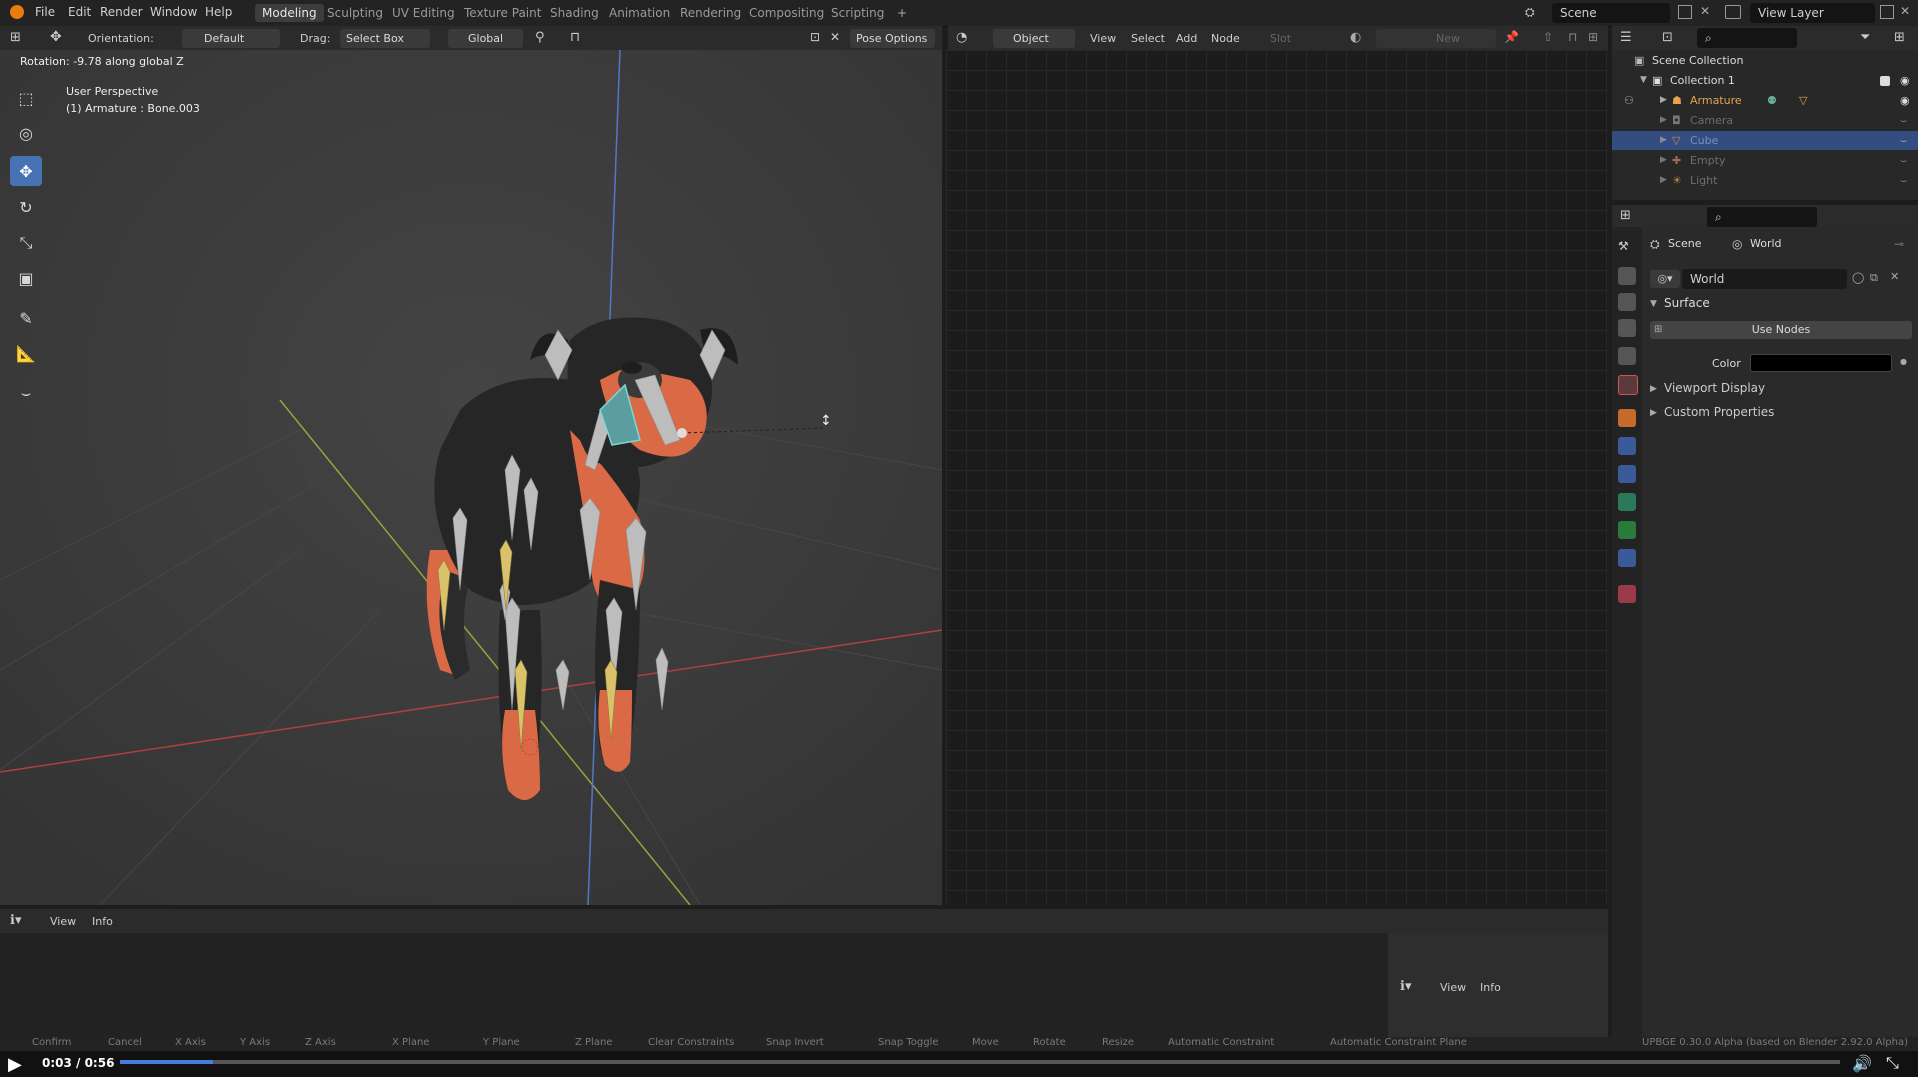 This screenshot has width=1918, height=1077. Describe the element at coordinates (815, 37) in the screenshot. I see `proportional-edit-icon: ⊡` at that location.